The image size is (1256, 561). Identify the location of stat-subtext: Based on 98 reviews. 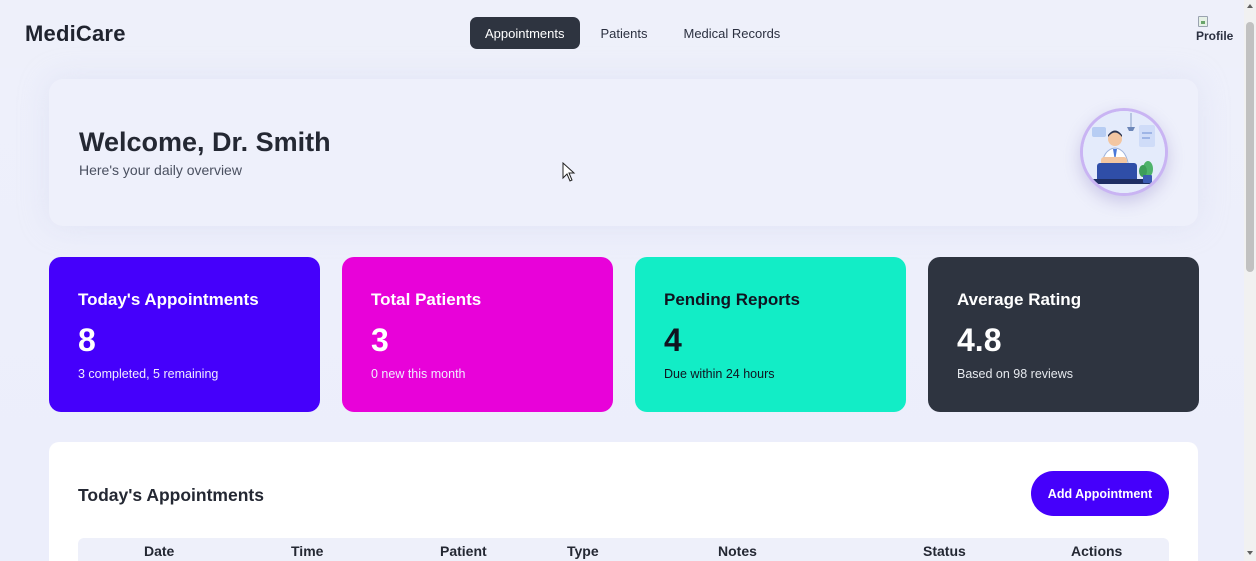
(1015, 374).